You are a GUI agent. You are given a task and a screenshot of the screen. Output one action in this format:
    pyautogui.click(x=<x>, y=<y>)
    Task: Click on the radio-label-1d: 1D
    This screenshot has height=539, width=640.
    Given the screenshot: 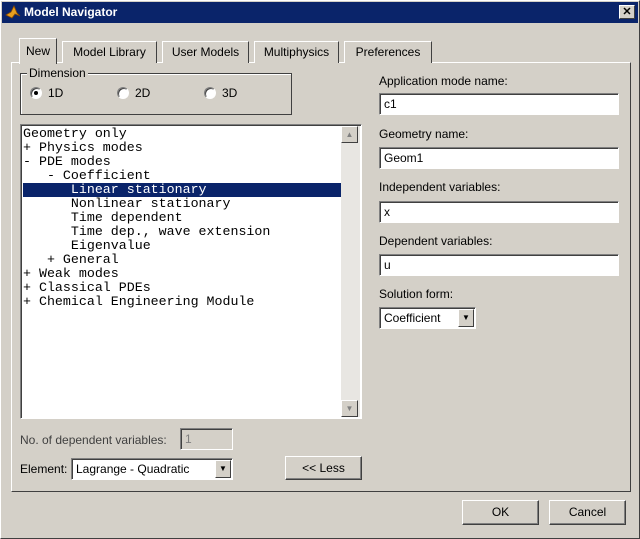 What is the action you would take?
    pyautogui.click(x=56, y=93)
    